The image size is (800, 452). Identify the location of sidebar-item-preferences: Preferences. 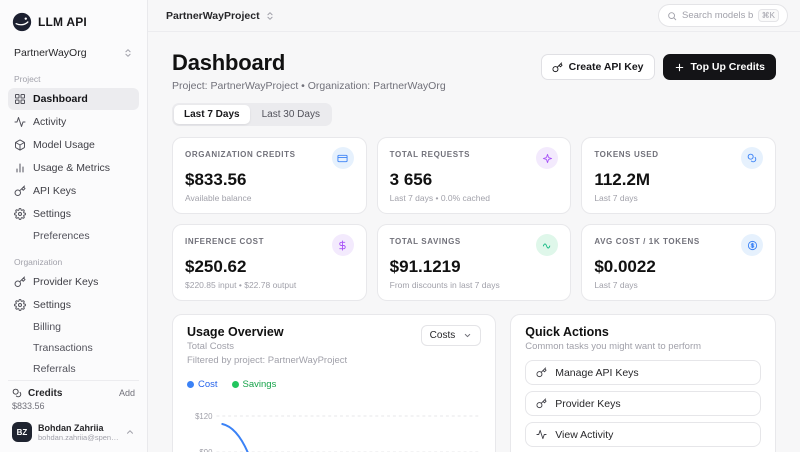
(73, 236).